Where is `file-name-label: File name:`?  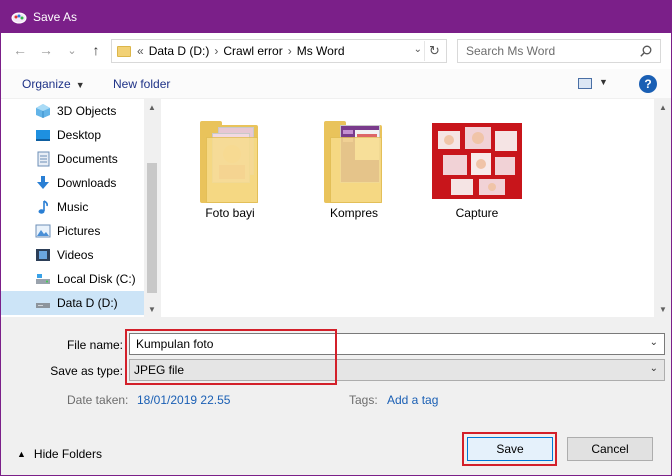 file-name-label: File name: is located at coordinates (94, 345).